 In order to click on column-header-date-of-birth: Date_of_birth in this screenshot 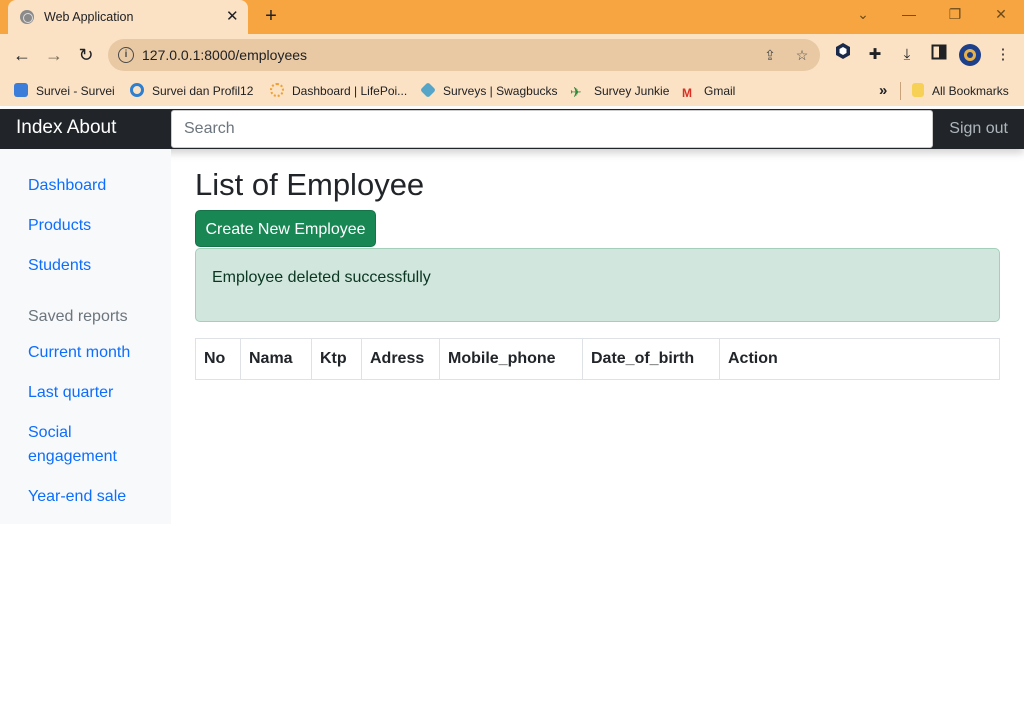, I will do `click(651, 359)`.